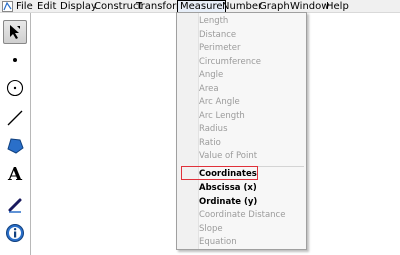 This screenshot has height=255, width=400. I want to click on menu-item-ratio: Ratio, so click(210, 143).